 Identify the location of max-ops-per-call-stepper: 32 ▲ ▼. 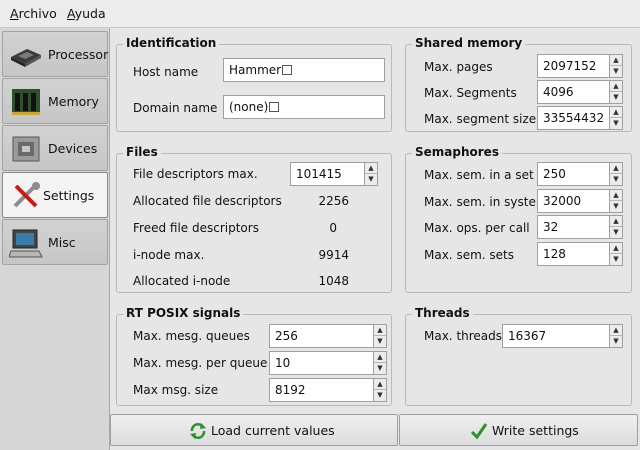
(580, 227).